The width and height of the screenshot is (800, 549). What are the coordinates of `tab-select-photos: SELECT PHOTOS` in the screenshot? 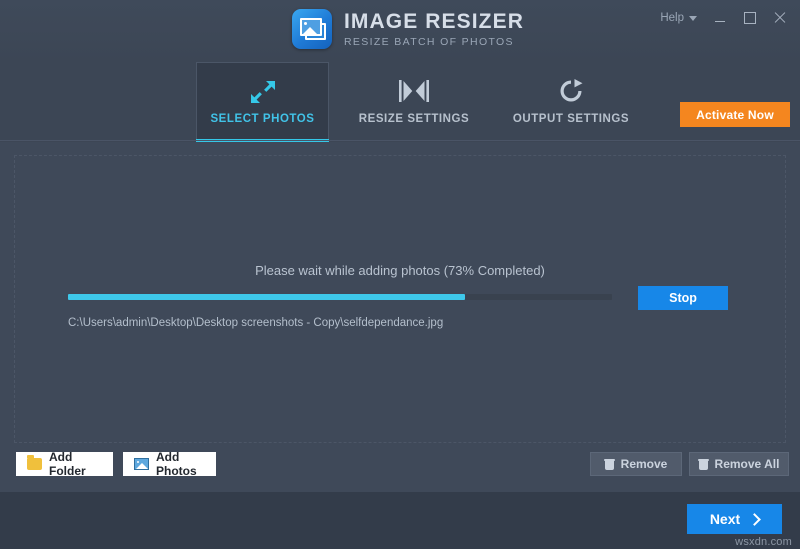 It's located at (262, 102).